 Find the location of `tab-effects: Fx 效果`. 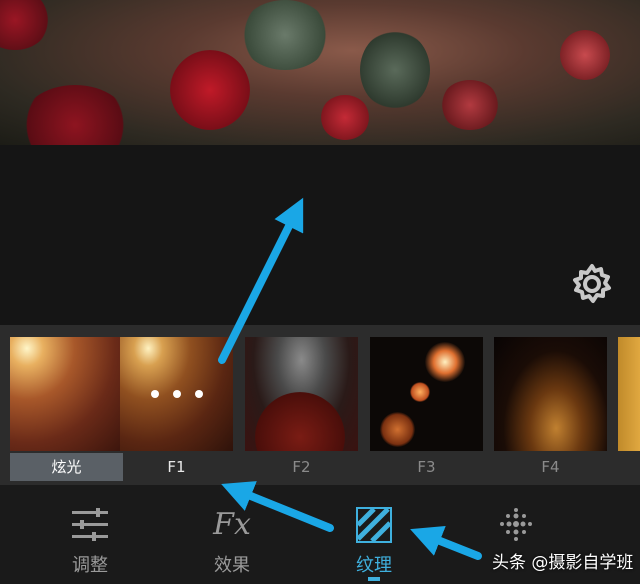

tab-effects: Fx 效果 is located at coordinates (232, 534).